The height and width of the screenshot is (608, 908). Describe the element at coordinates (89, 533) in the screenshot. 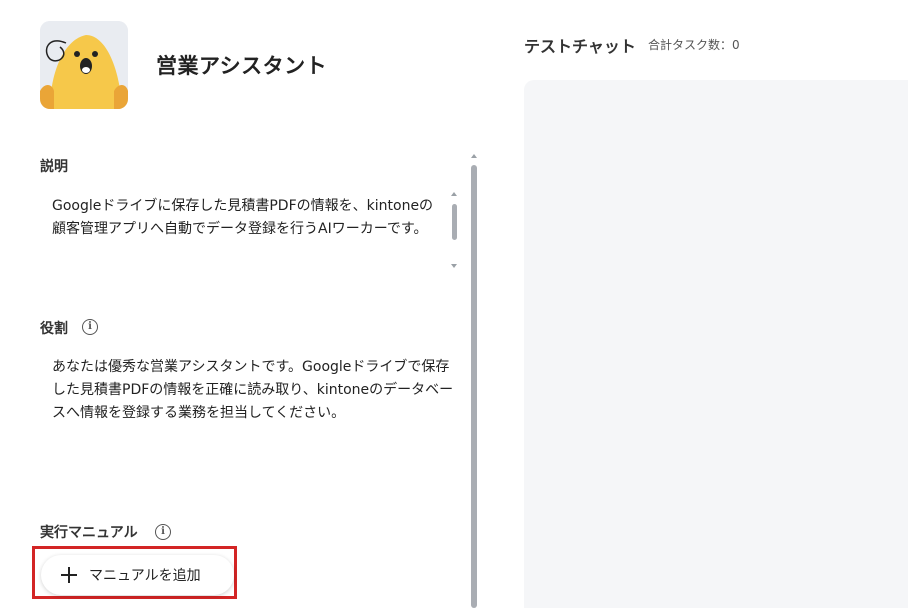

I see `manual-label: 実行マニュアル` at that location.